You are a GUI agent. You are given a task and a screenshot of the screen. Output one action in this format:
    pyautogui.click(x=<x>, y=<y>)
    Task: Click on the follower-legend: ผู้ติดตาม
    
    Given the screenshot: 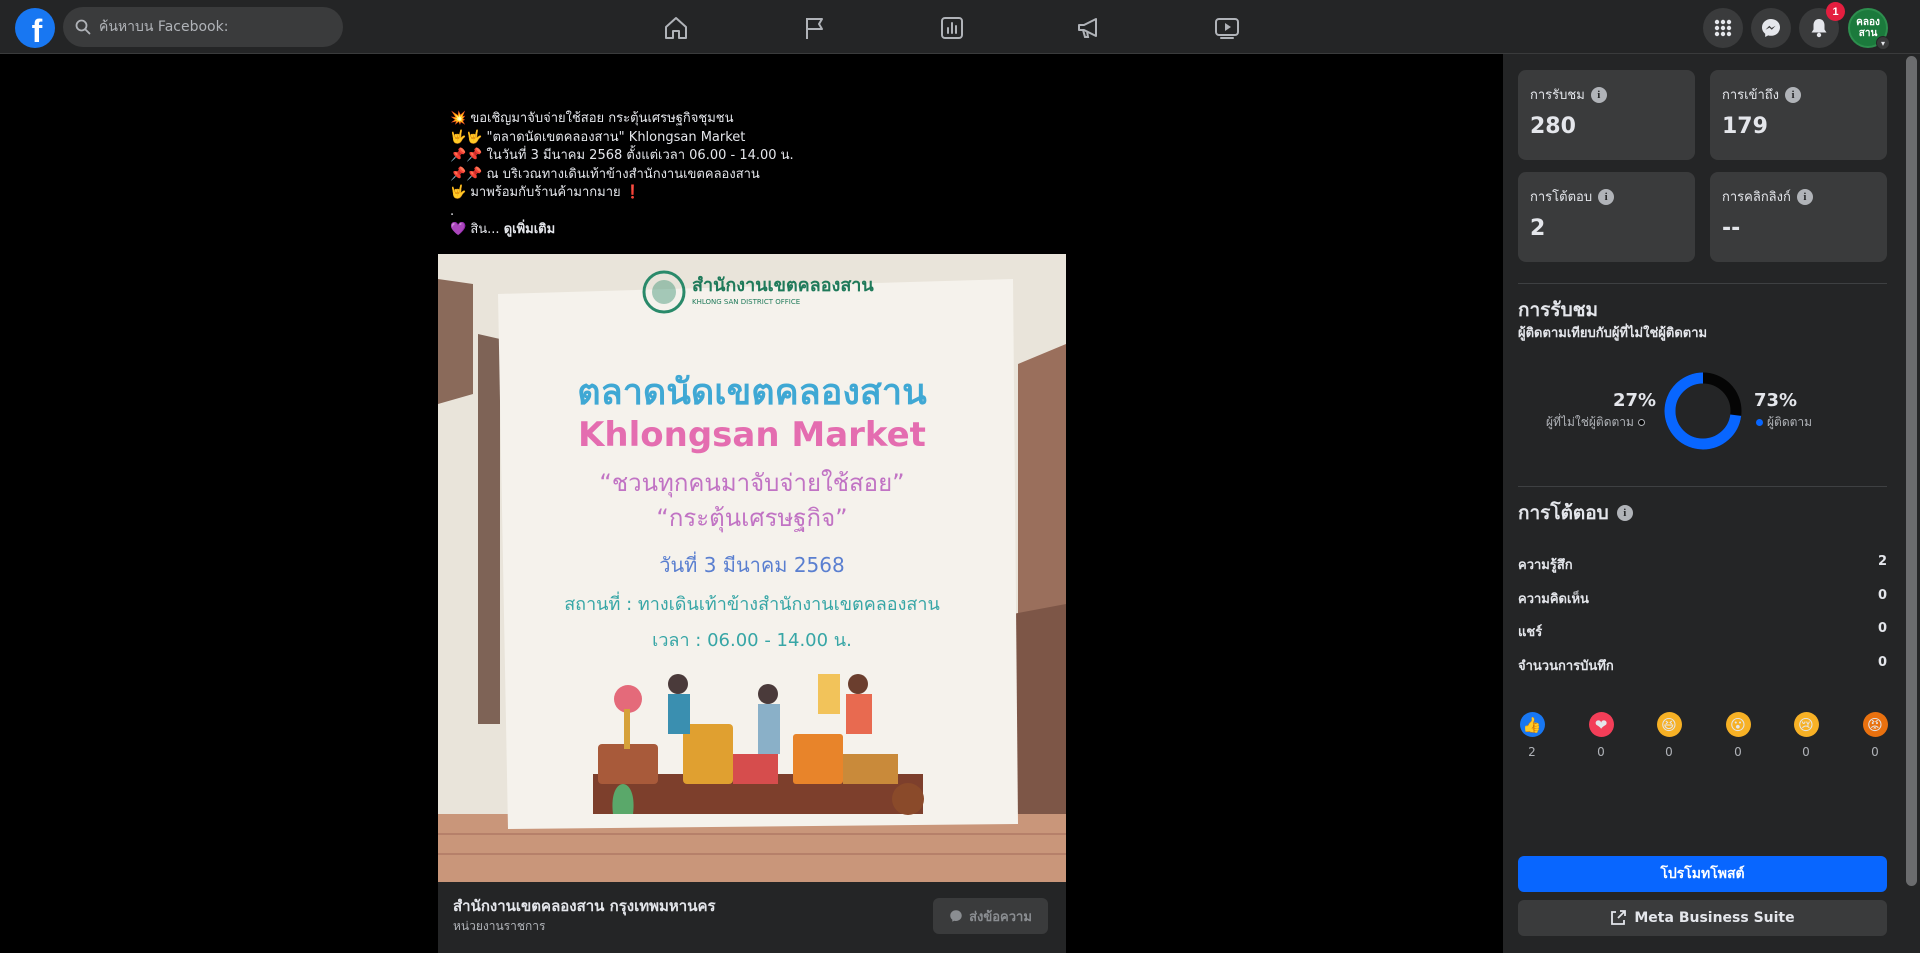 What is the action you would take?
    pyautogui.click(x=1784, y=422)
    